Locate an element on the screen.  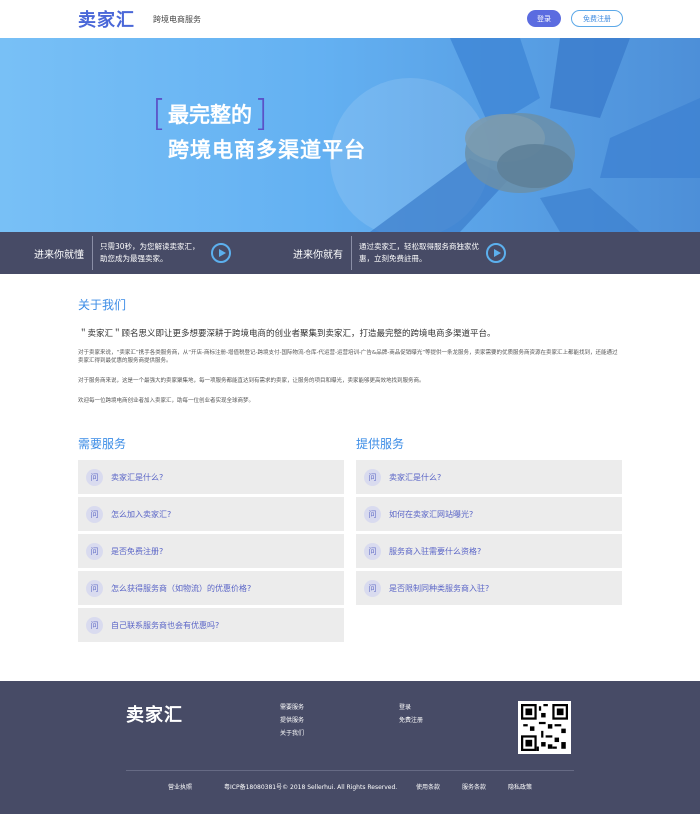
strip-item-have: 进来你就有 通过卖家汇，轻松取得服务商独家优惠，立刻免费註冊。 is located at coordinates (387, 253).